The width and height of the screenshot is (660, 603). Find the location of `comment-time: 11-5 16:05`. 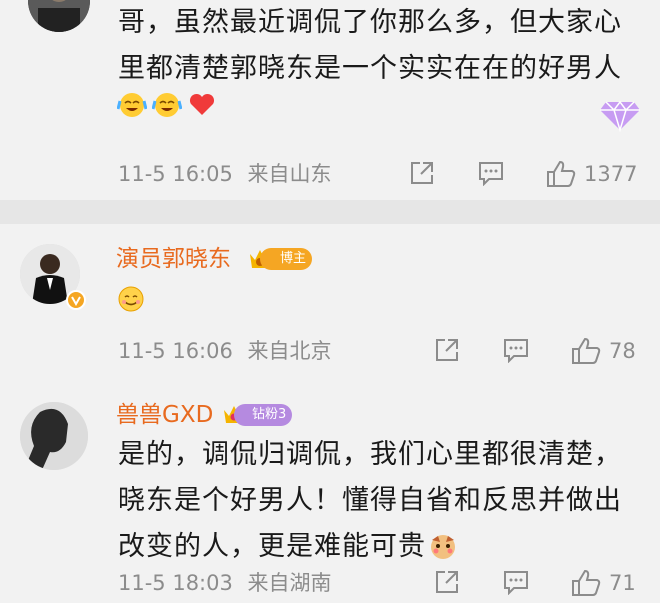

comment-time: 11-5 16:05 is located at coordinates (175, 174).